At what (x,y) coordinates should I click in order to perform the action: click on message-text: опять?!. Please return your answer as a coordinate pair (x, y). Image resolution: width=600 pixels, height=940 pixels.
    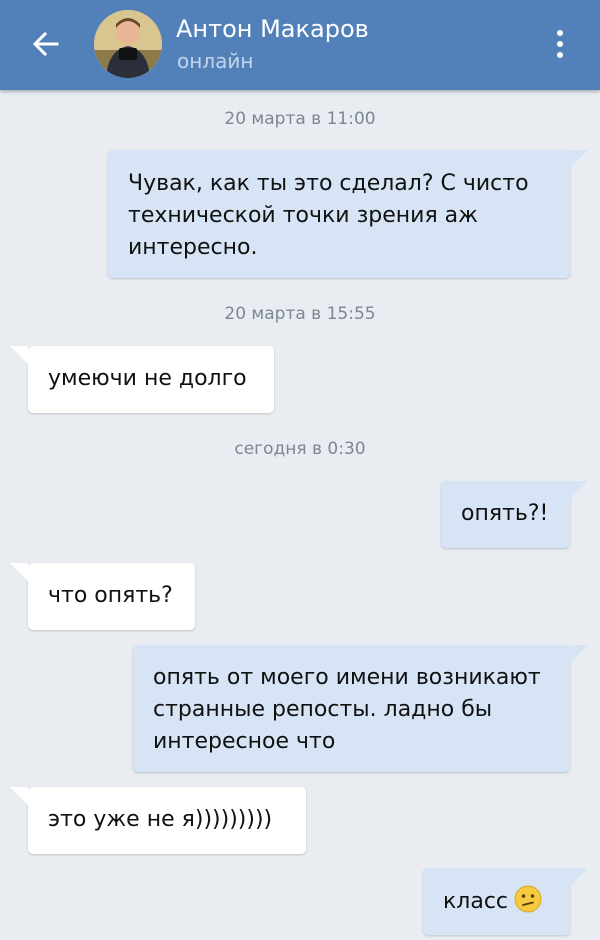
    Looking at the image, I should click on (505, 513).